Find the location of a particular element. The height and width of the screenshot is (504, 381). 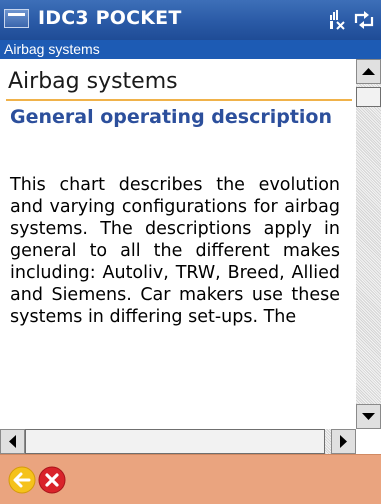

arrow-up-icon is located at coordinates (368, 71).